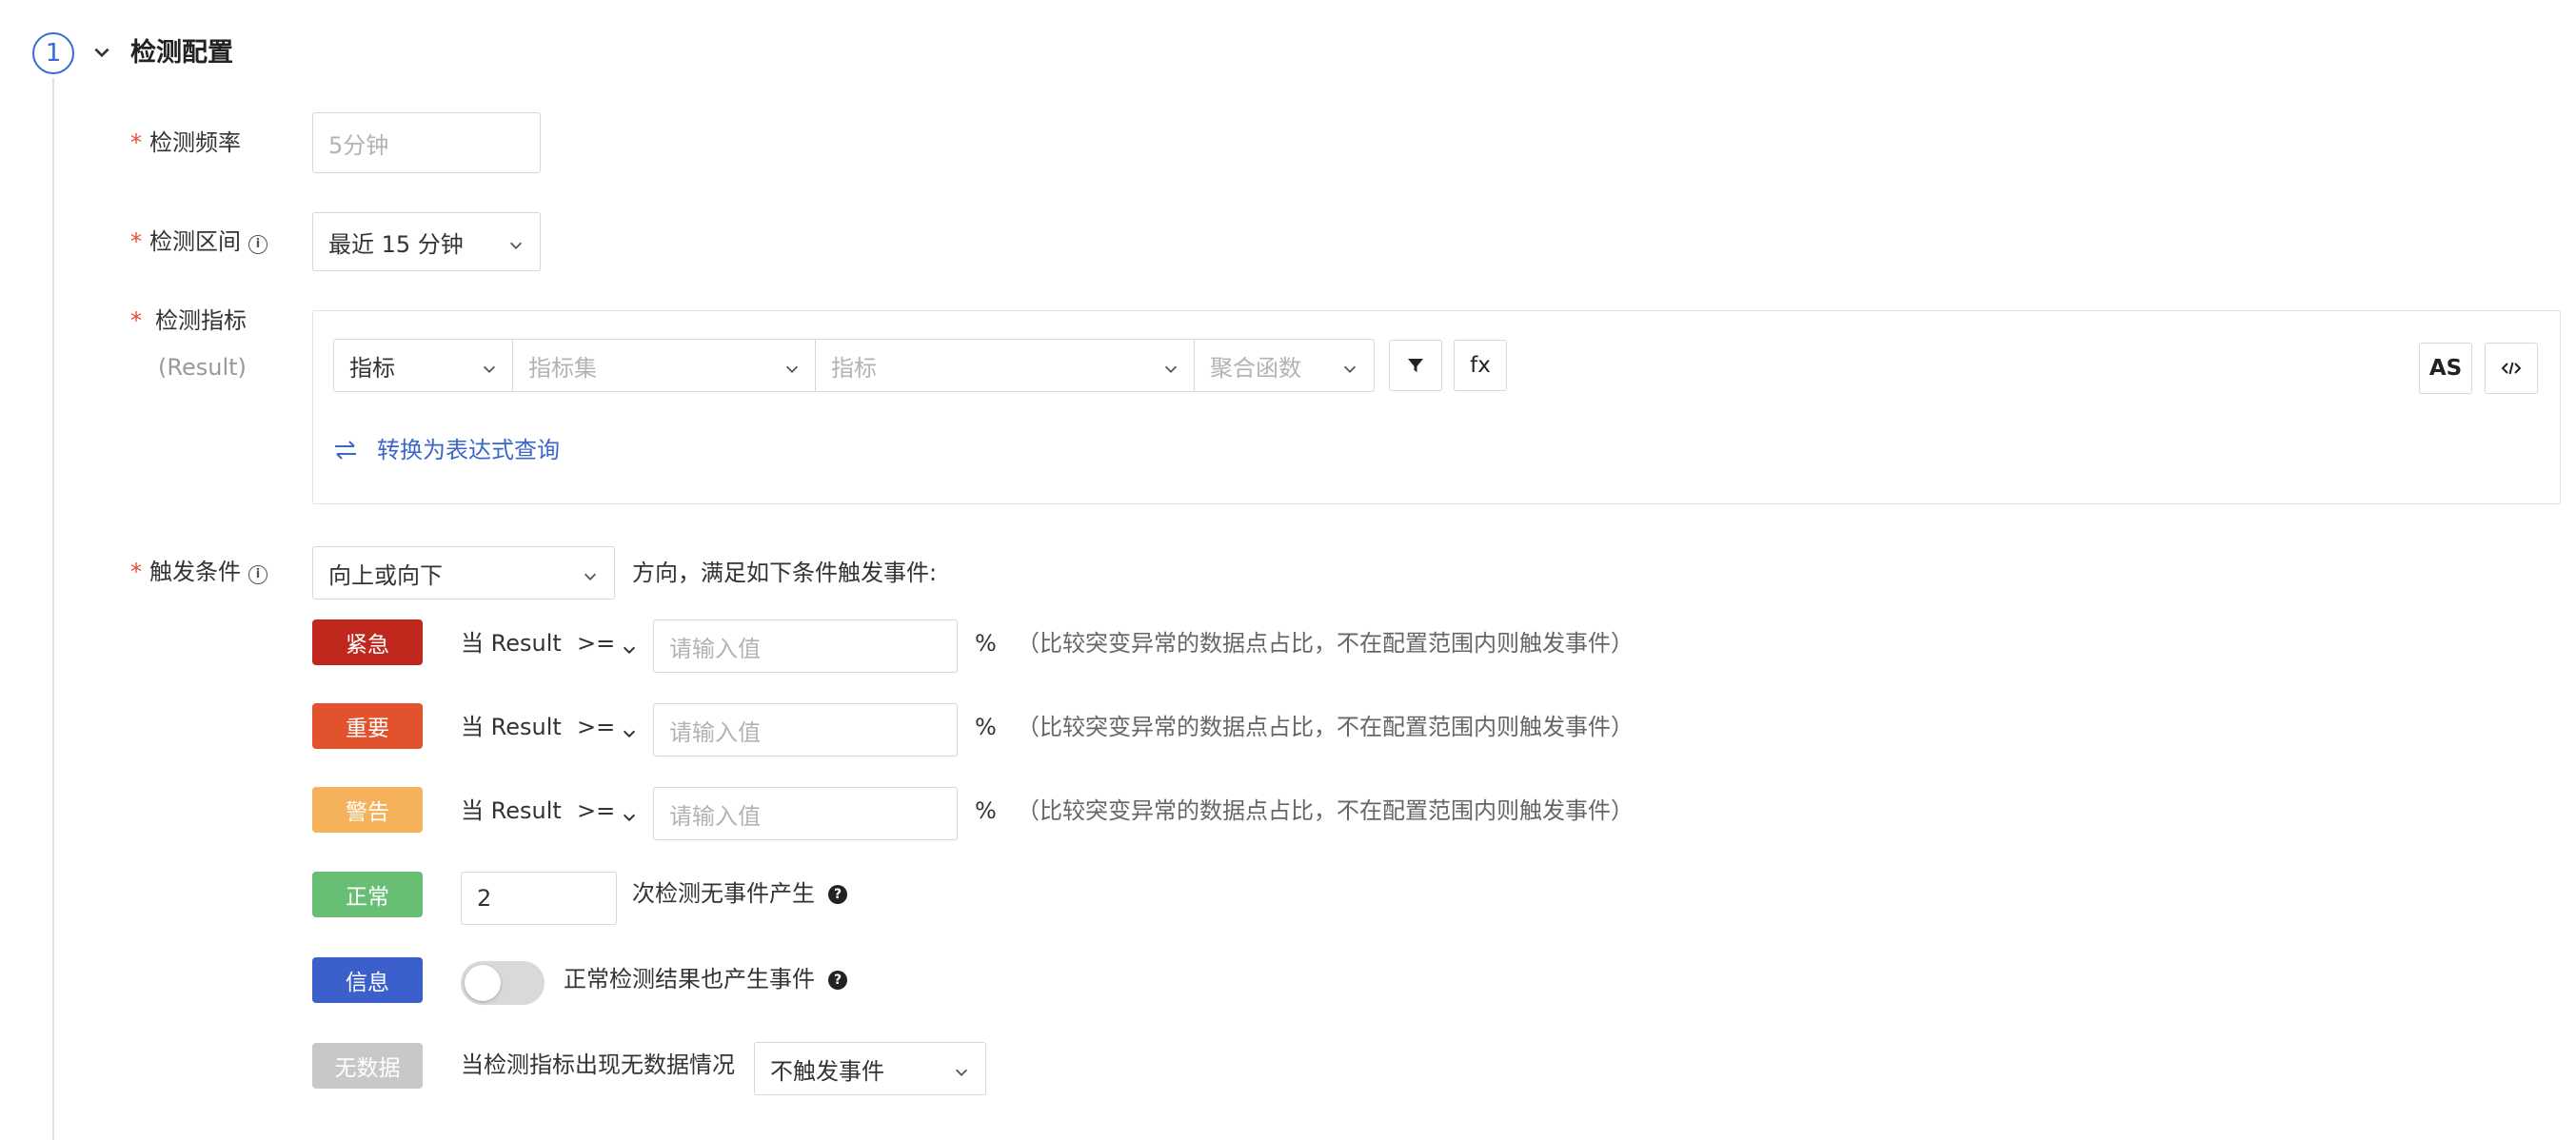  What do you see at coordinates (181, 53) in the screenshot?
I see `section-title: 检测配置` at bounding box center [181, 53].